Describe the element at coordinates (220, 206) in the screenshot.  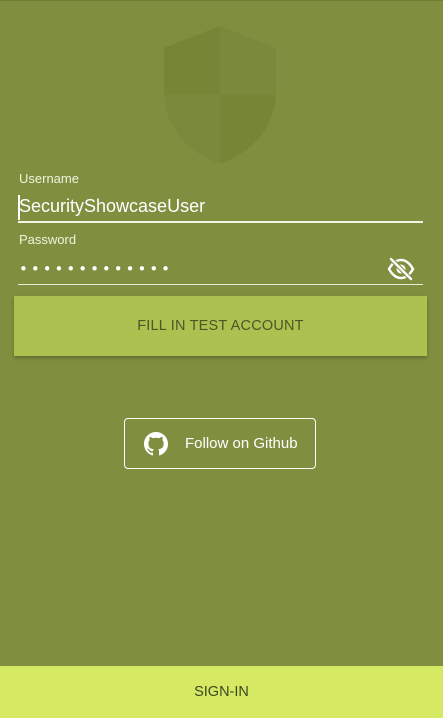
I see `username-input` at that location.